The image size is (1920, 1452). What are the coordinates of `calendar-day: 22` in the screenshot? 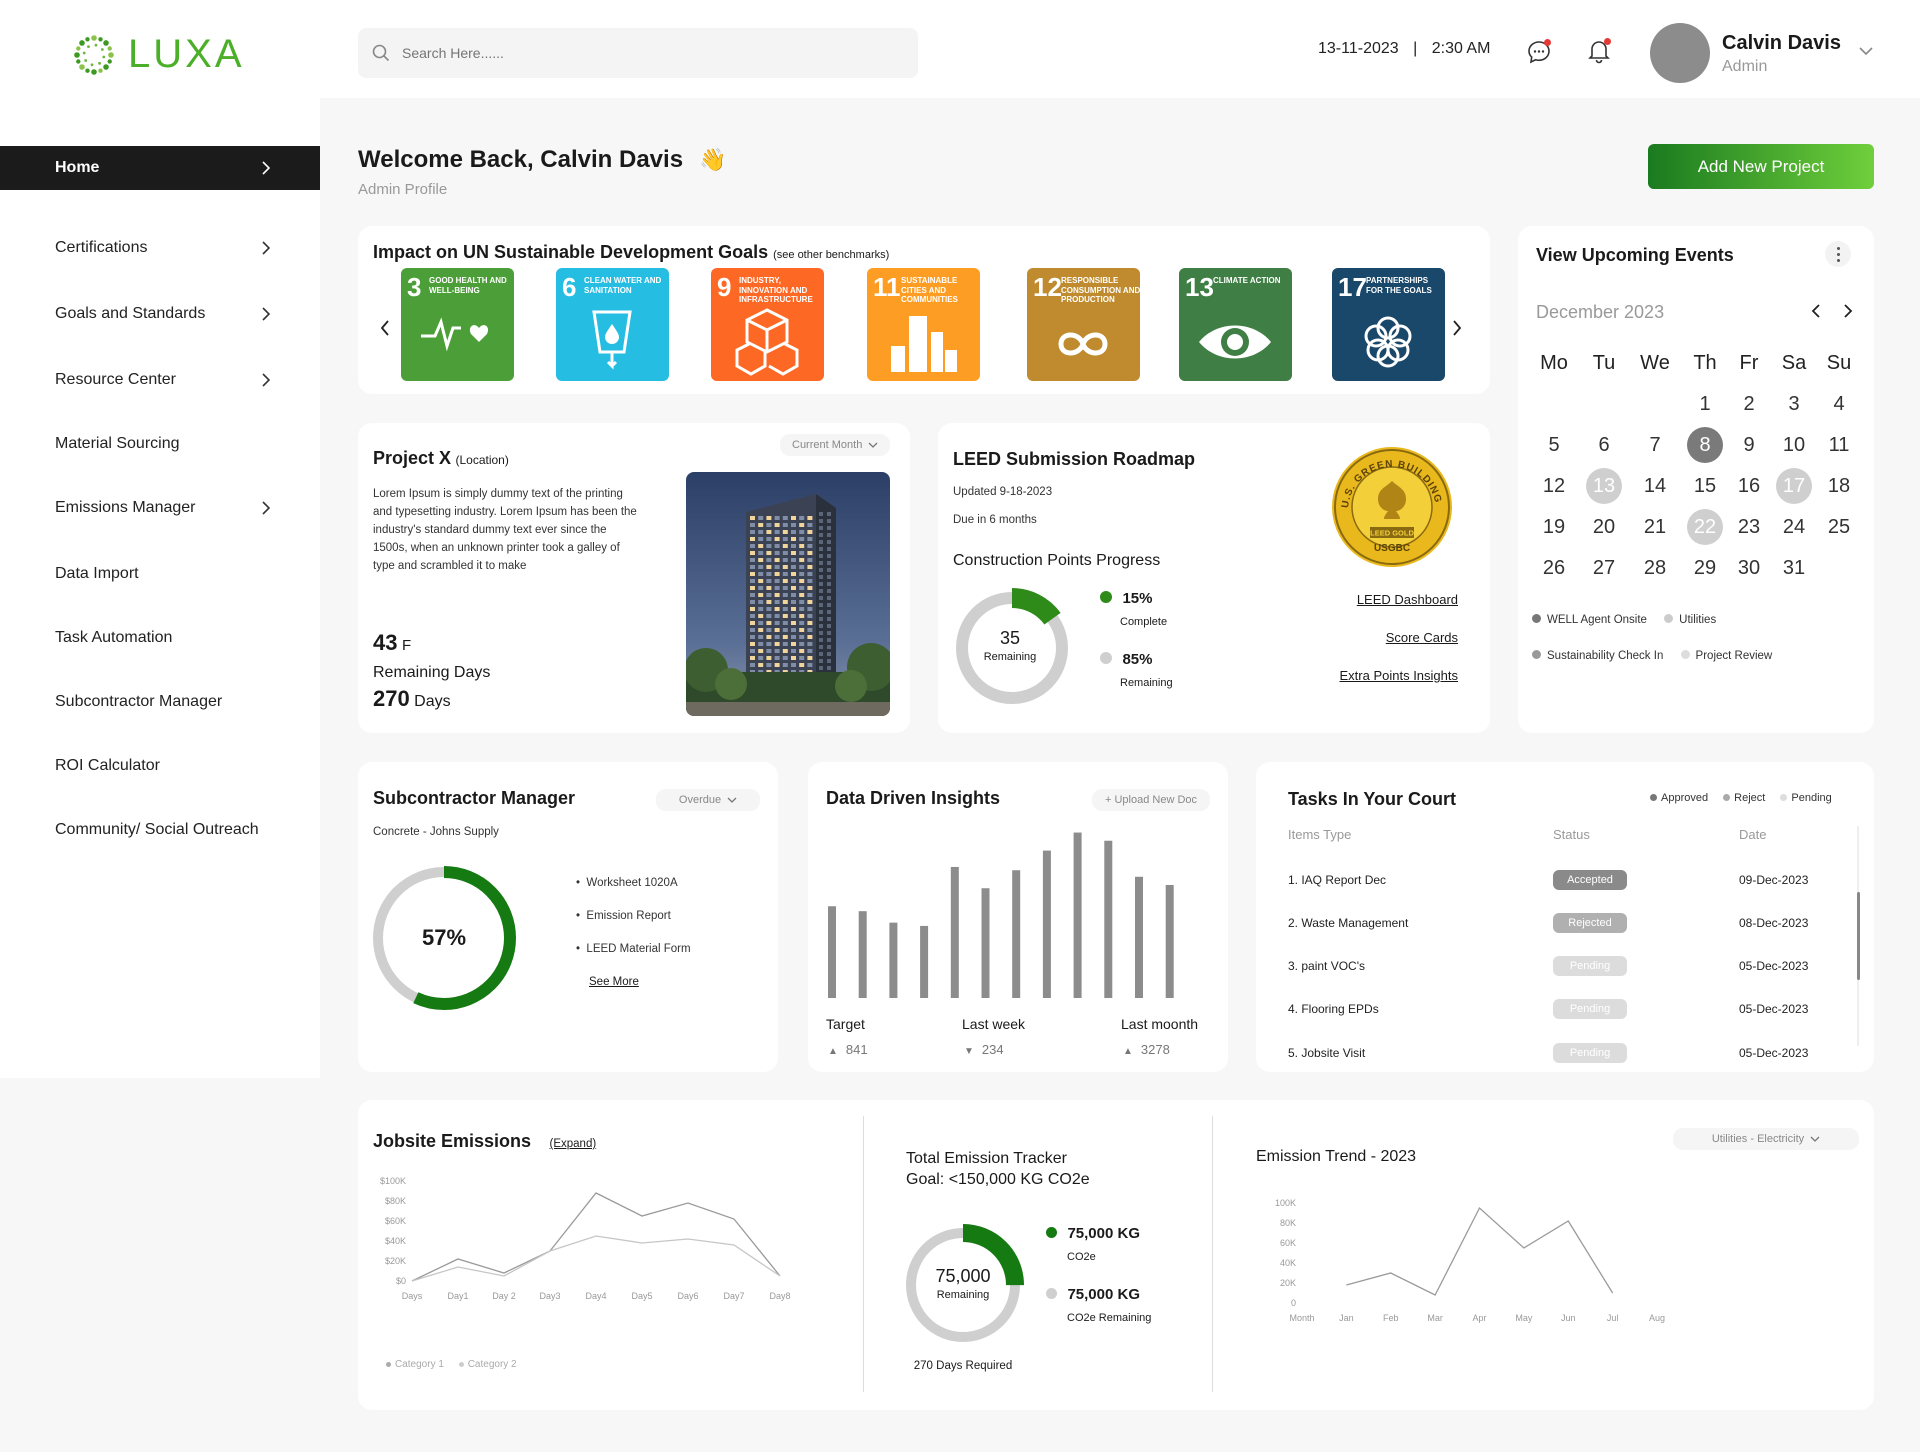 It's located at (1705, 527).